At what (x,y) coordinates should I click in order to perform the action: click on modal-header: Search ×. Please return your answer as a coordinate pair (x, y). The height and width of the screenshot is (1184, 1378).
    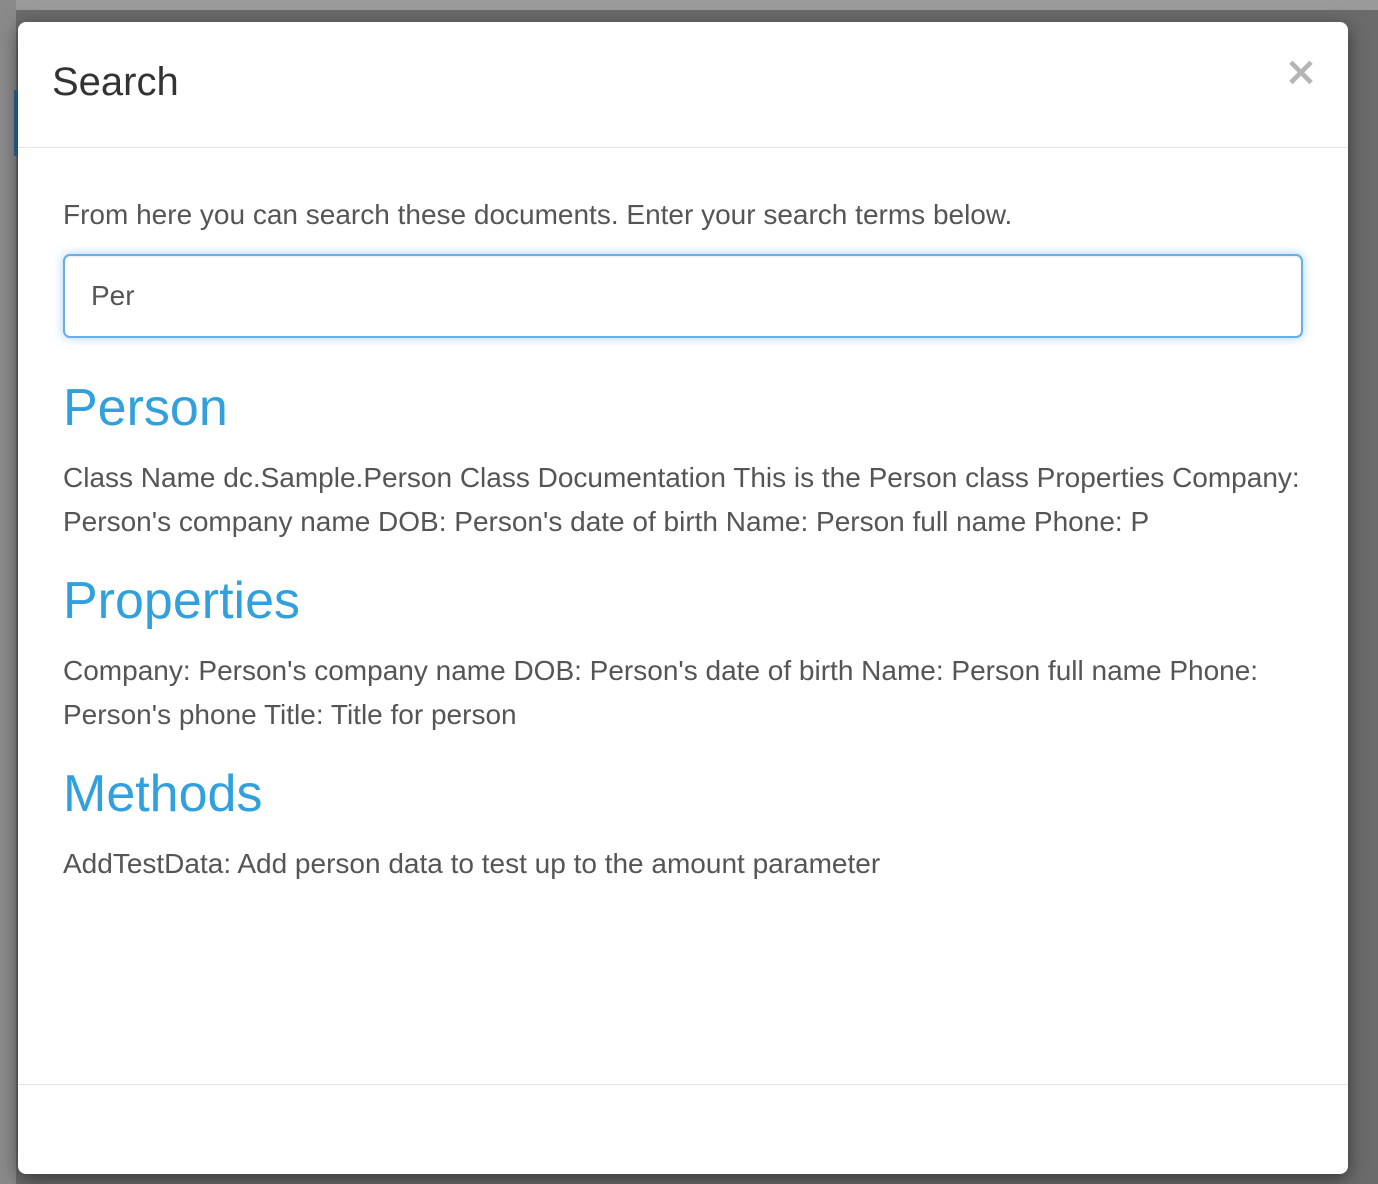
    Looking at the image, I should click on (683, 85).